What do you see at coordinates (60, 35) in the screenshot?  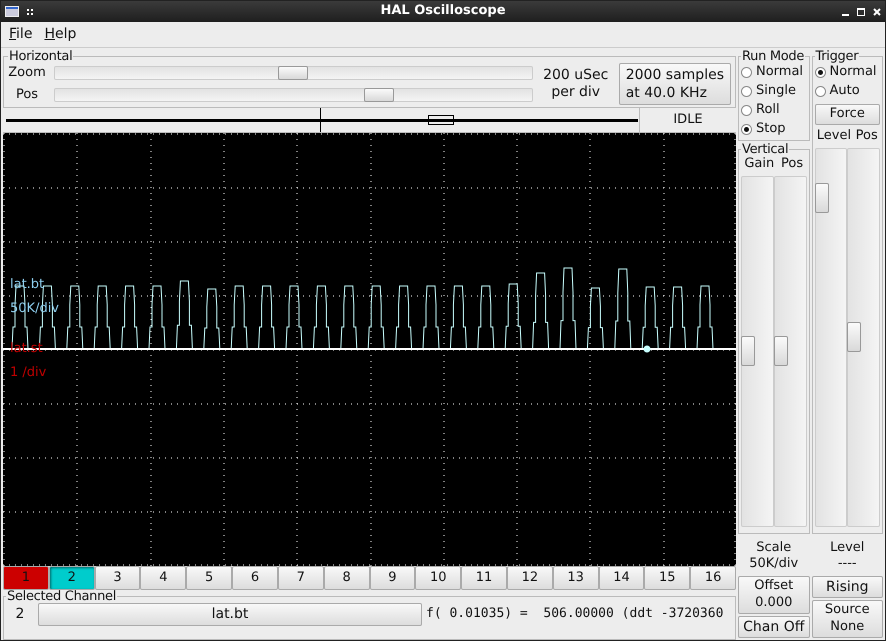 I see `menu-item: Help` at bounding box center [60, 35].